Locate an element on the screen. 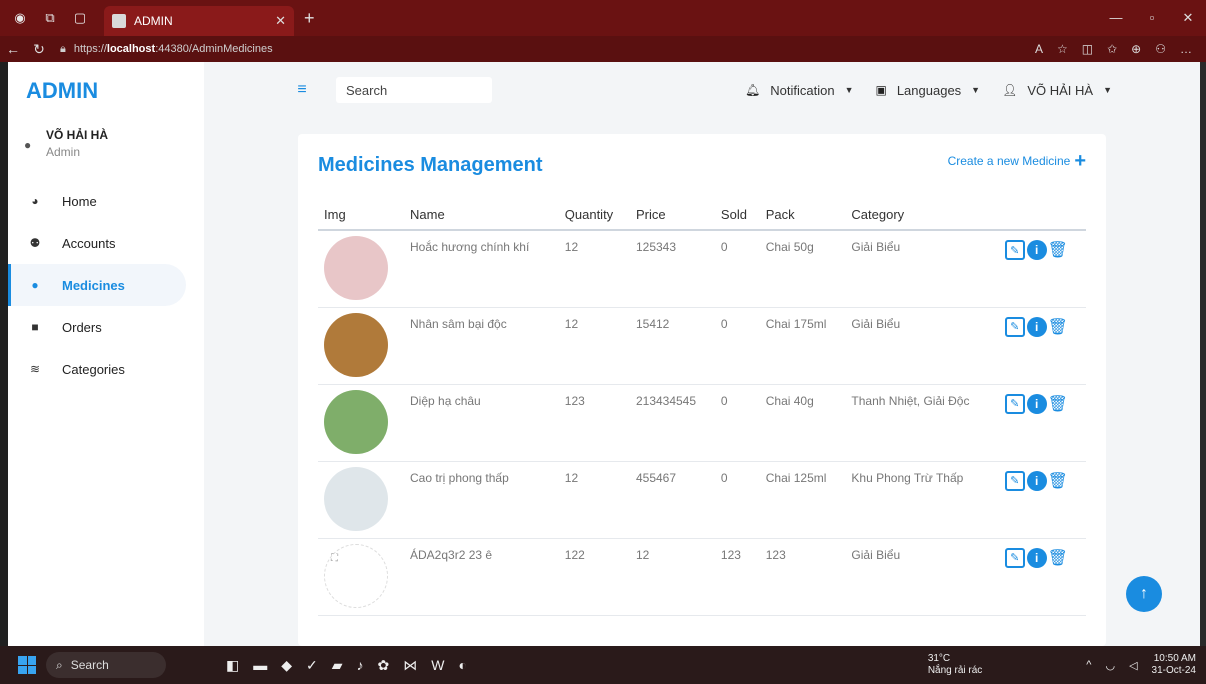 The width and height of the screenshot is (1206, 684). scroll-top-button: ↑ is located at coordinates (1144, 594).